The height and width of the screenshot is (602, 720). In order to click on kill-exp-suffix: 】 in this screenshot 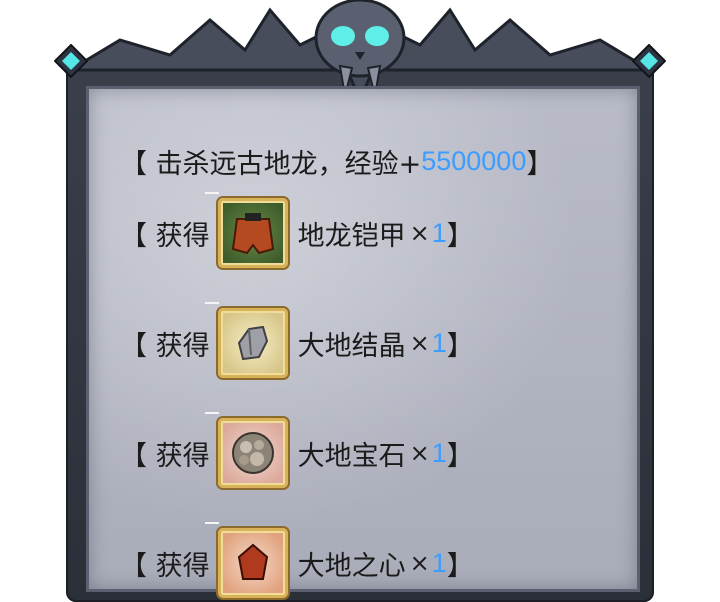, I will do `click(540, 164)`.